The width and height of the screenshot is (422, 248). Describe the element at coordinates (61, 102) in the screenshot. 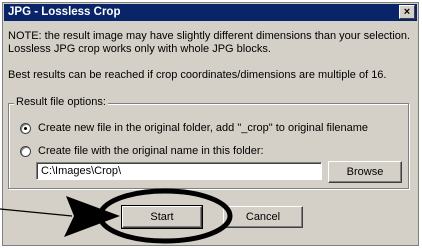

I see `result-options-legend: Result file options:` at that location.